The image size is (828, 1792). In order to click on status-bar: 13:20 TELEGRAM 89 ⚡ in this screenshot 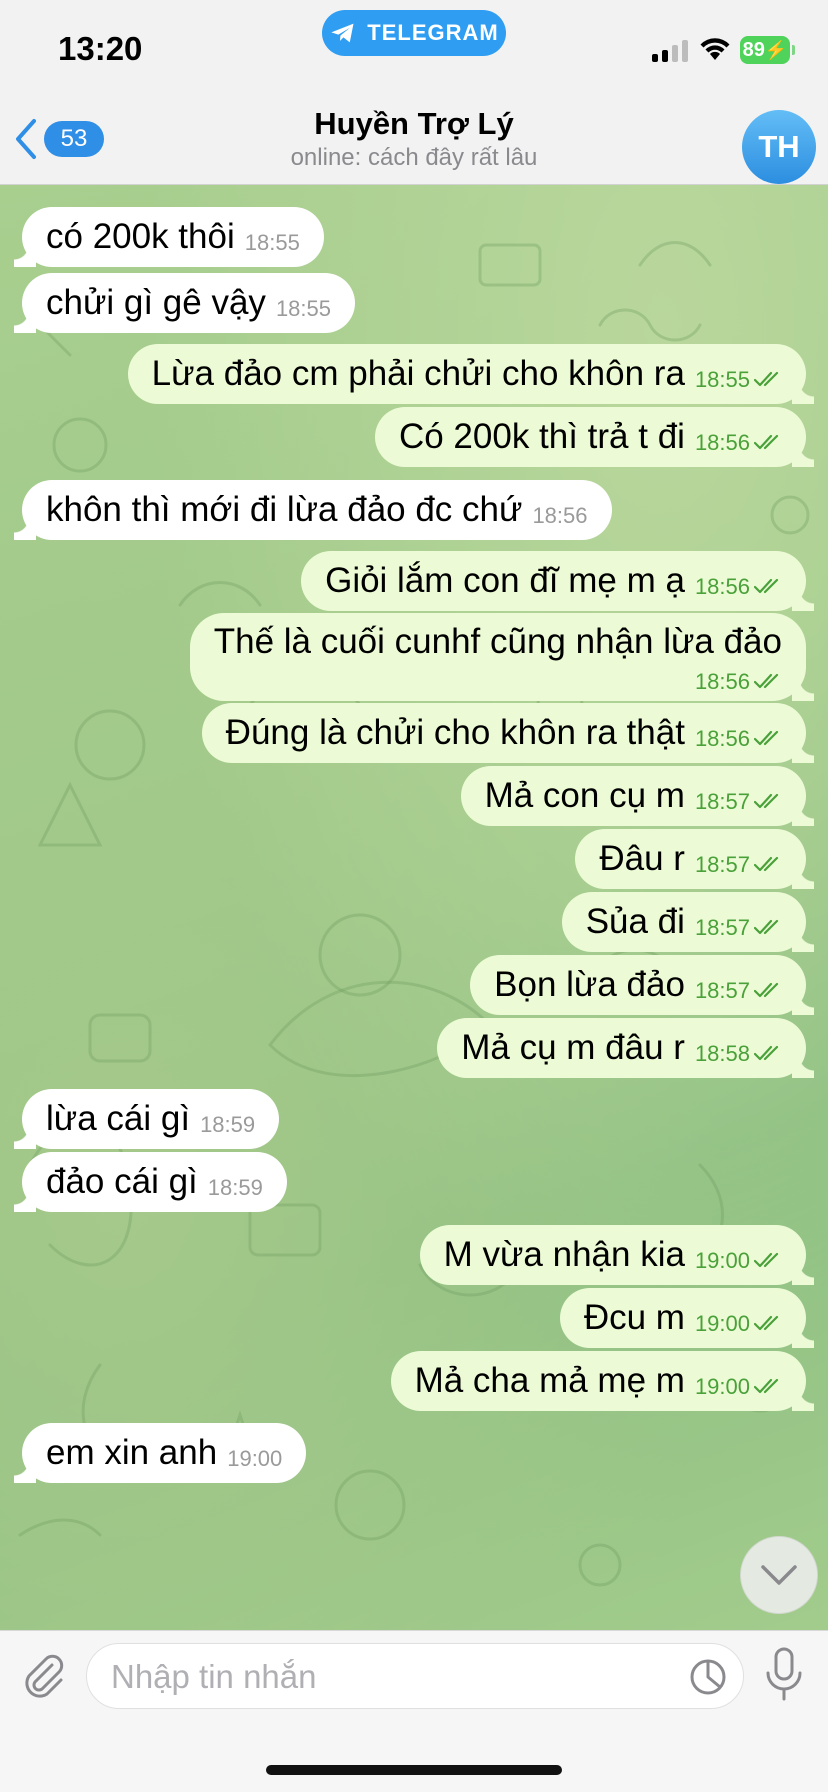, I will do `click(414, 50)`.